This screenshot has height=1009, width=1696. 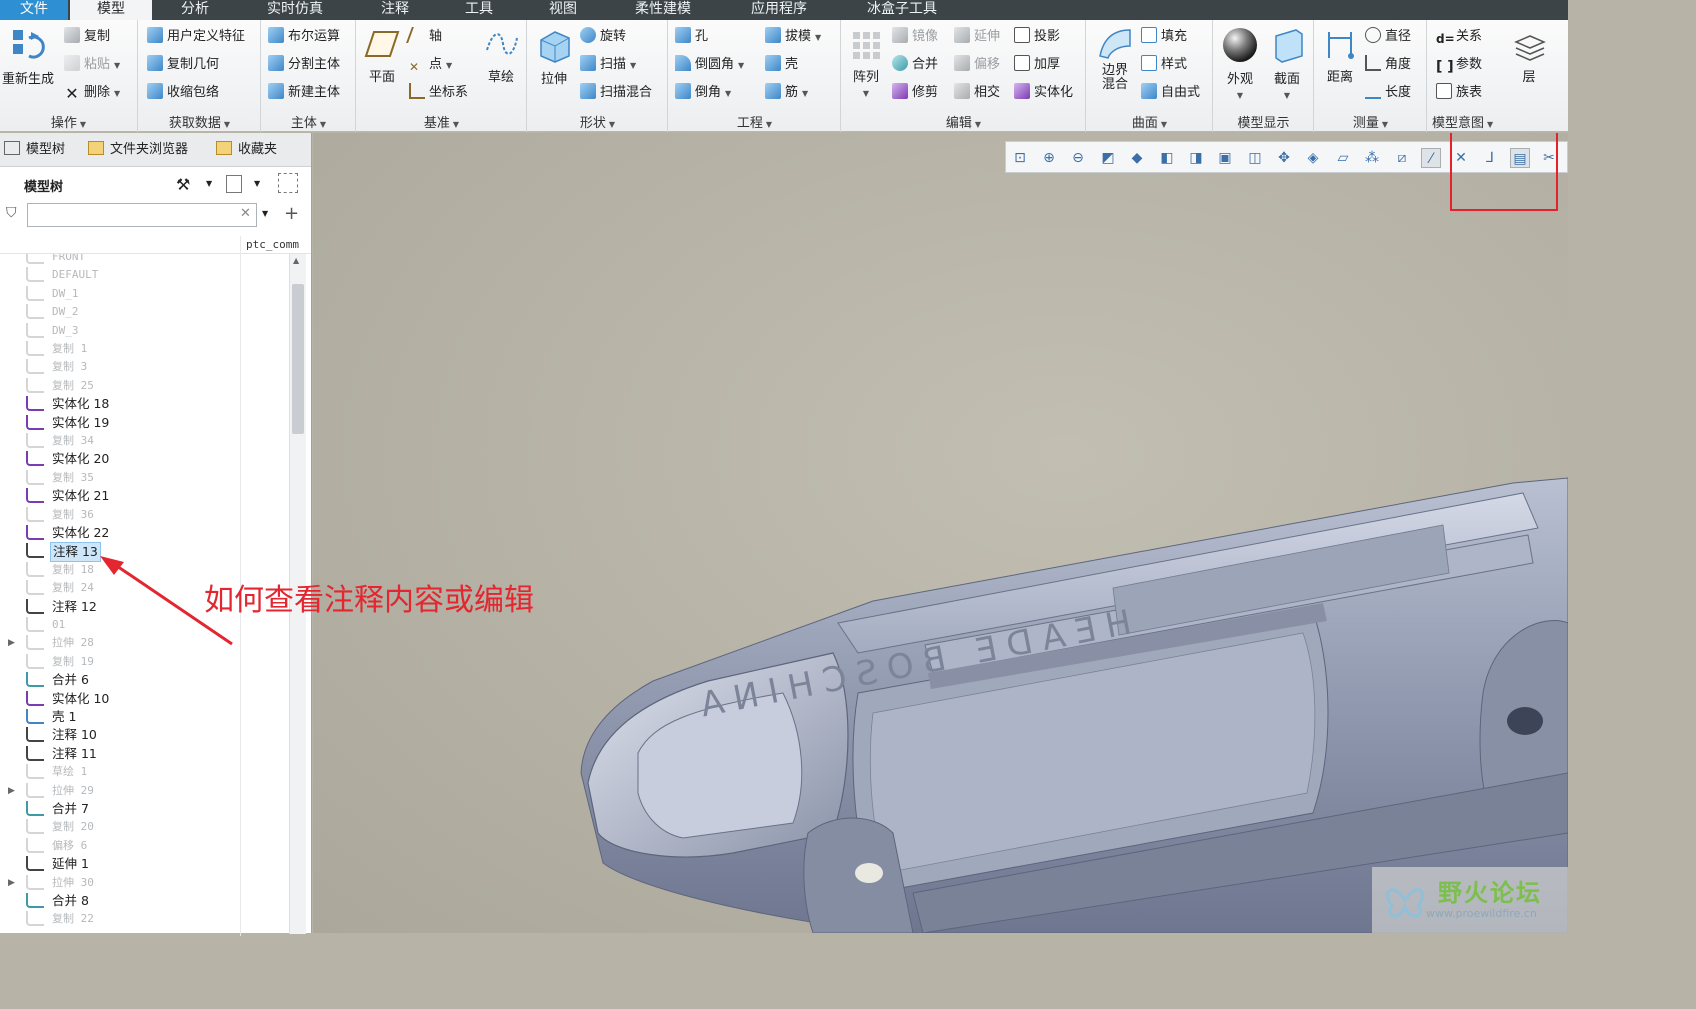 I want to click on tree-item: 实体化 21, so click(x=120, y=496).